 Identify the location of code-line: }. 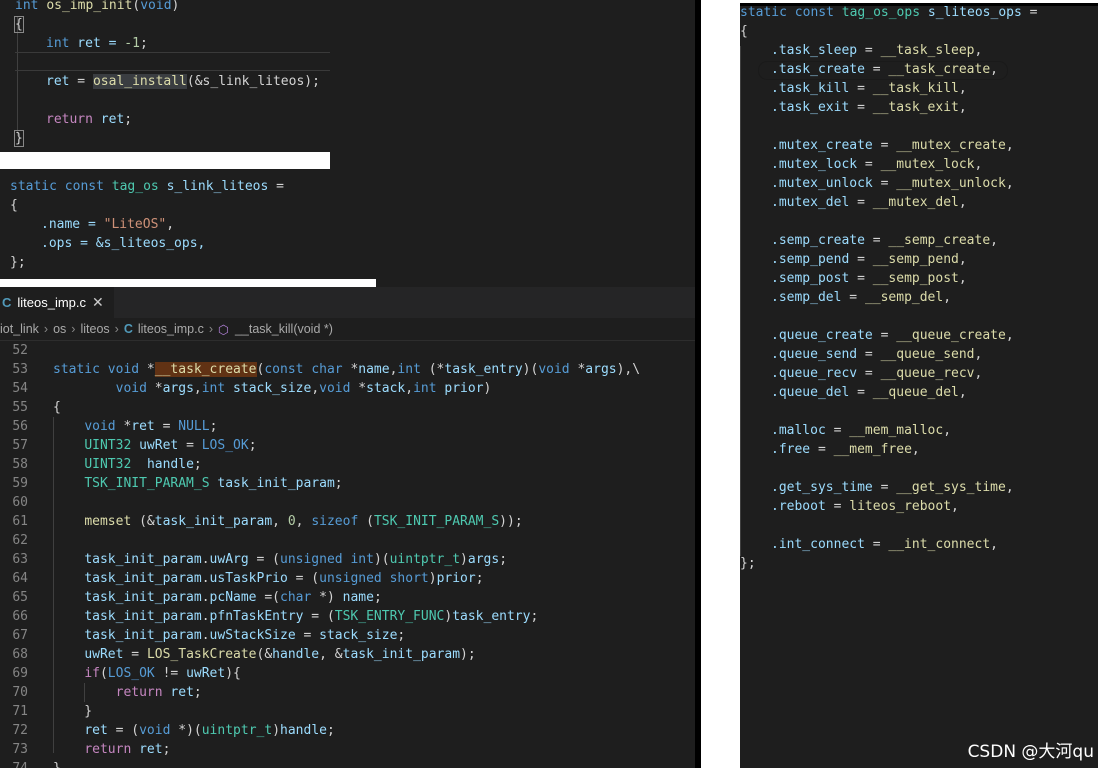
(57, 763).